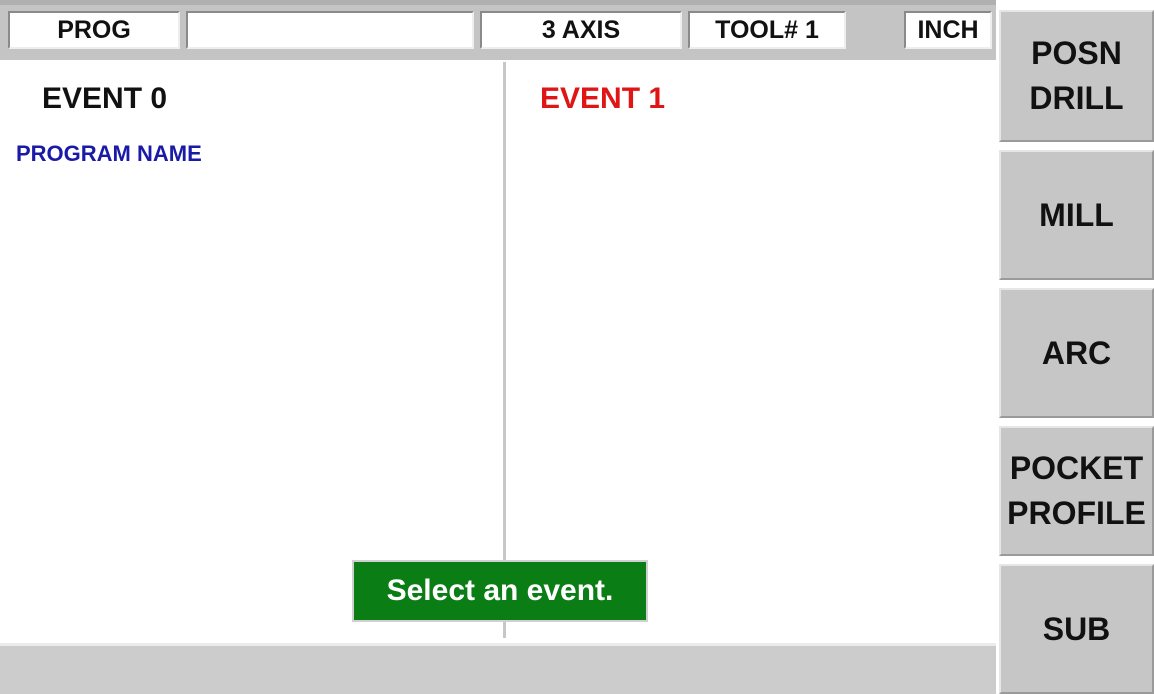 The width and height of the screenshot is (1154, 694). What do you see at coordinates (1076, 53) in the screenshot?
I see `softkey-label: POSN` at bounding box center [1076, 53].